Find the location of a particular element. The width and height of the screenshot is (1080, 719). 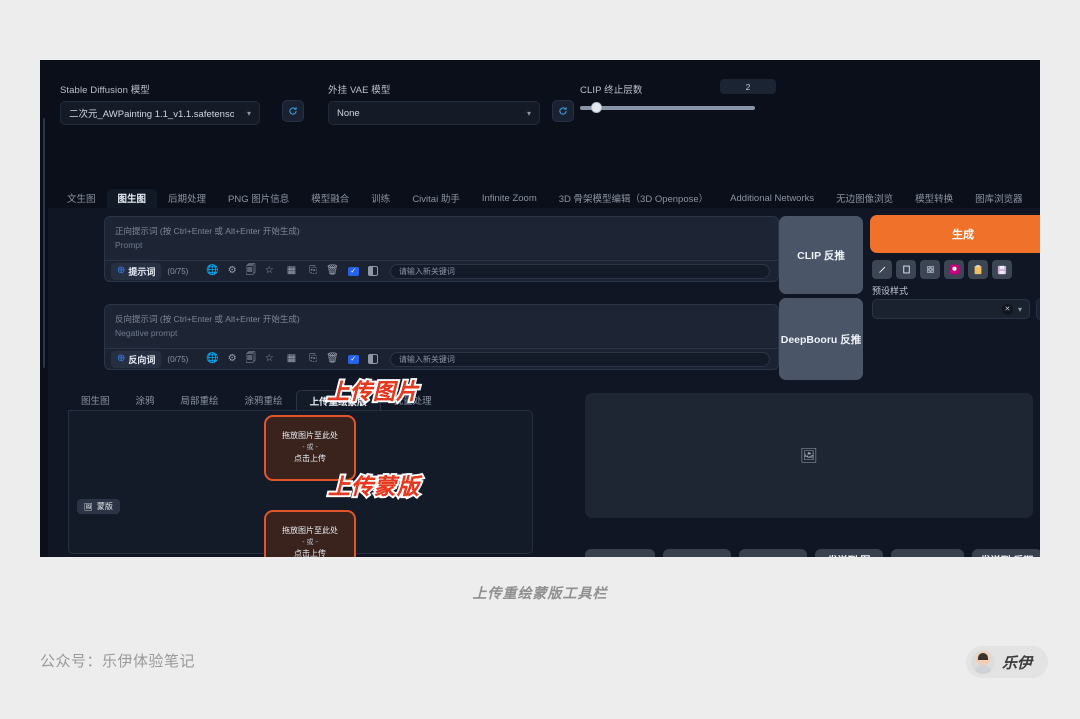

tab-txt2img: 文生图 is located at coordinates (81, 199).